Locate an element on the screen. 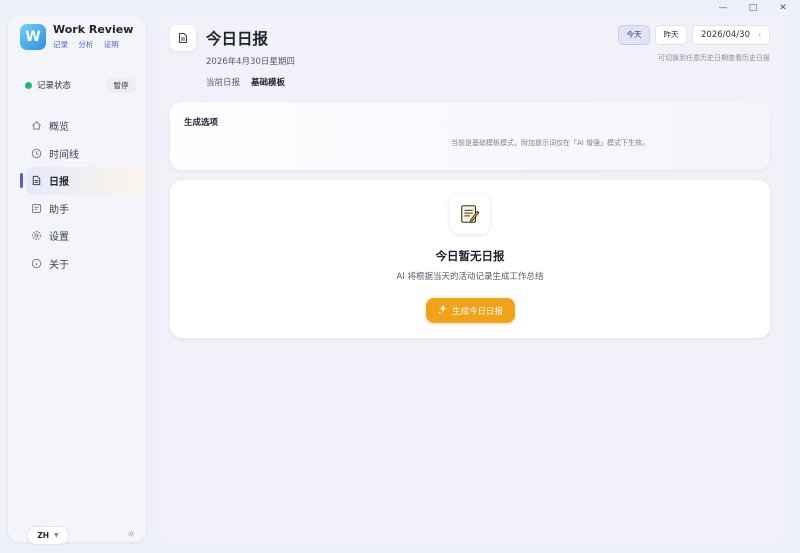 The image size is (800, 553). date-value: 2026/04/30 is located at coordinates (725, 35).